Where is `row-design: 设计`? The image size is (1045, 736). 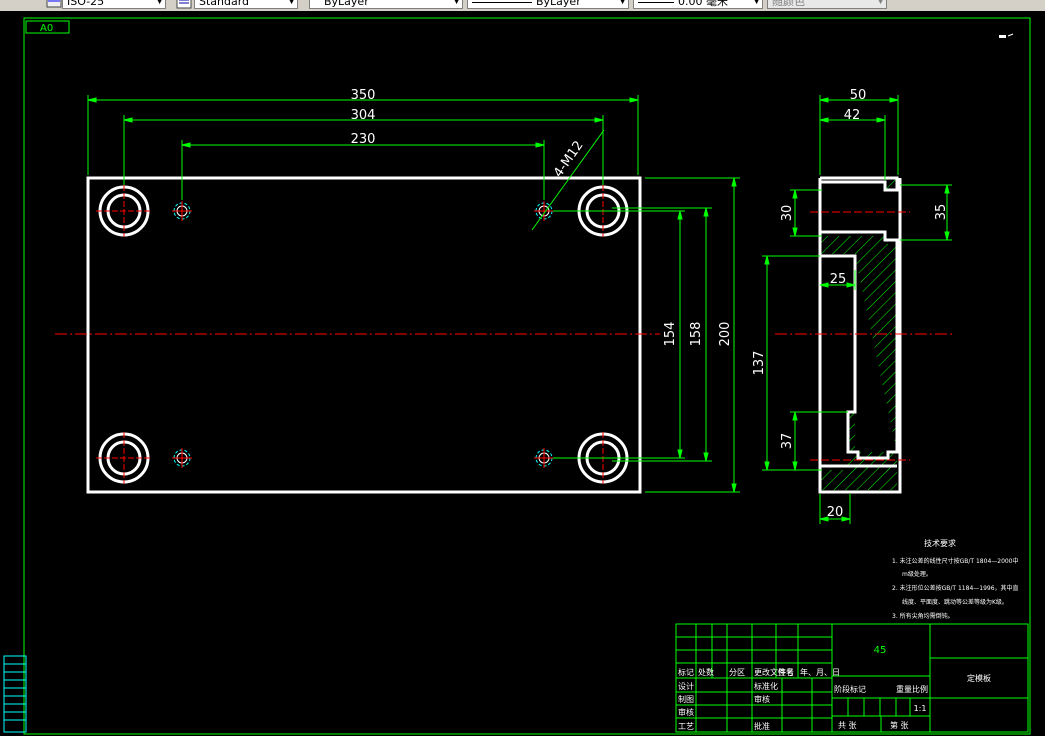
row-design: 设计 is located at coordinates (686, 686).